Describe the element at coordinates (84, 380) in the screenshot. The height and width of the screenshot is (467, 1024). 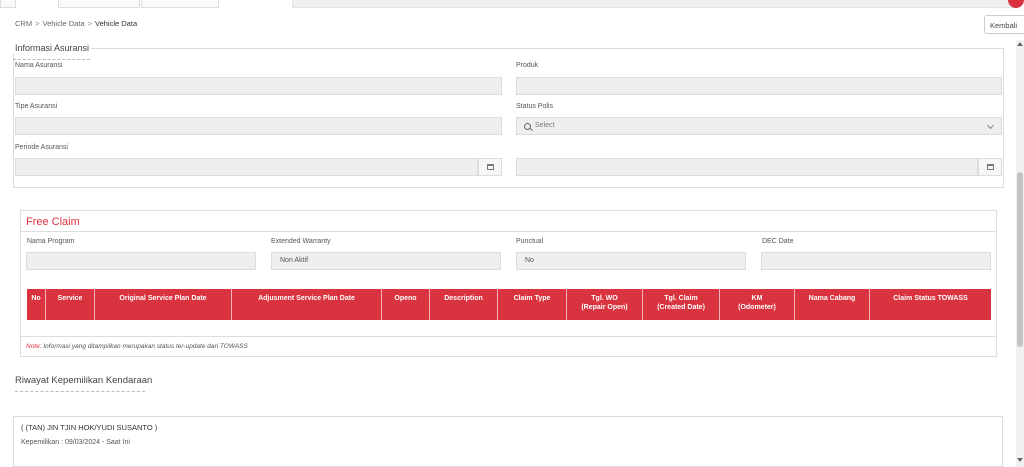
I see `ownership-history-title: Riwayat Kepemilikan Kendaraan` at that location.